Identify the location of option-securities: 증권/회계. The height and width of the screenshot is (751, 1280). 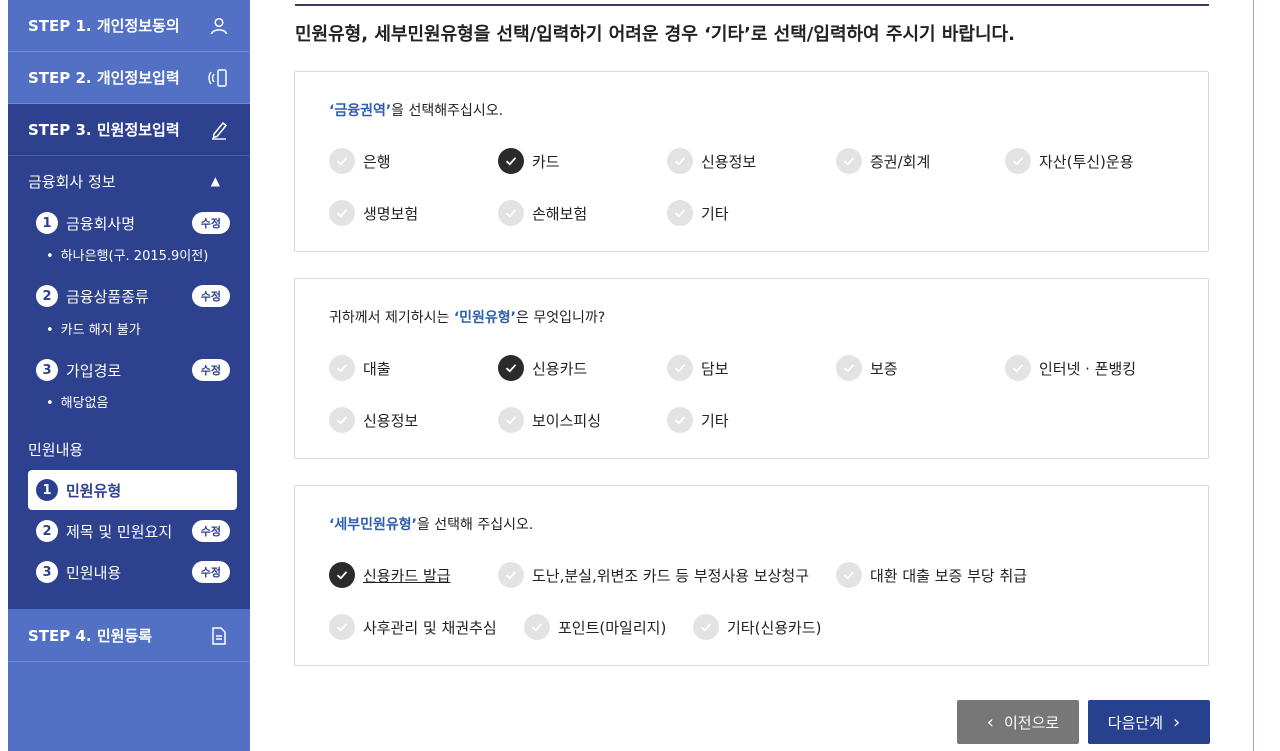
(883, 161).